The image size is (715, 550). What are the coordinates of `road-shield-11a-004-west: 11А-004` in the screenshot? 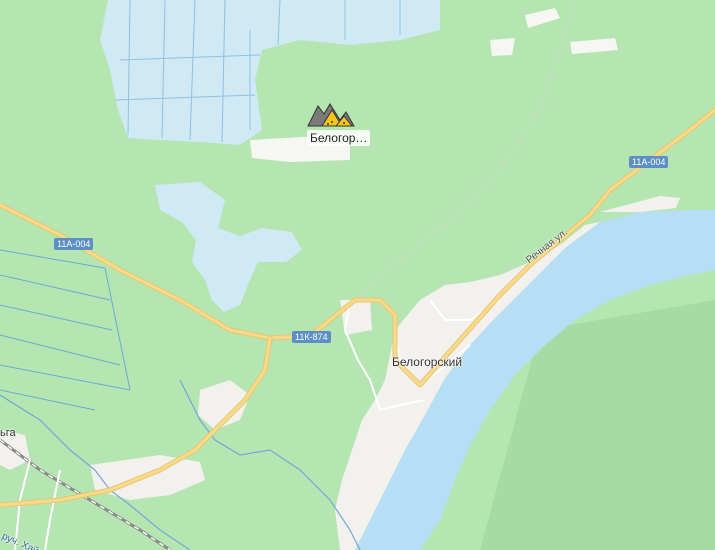 It's located at (74, 244).